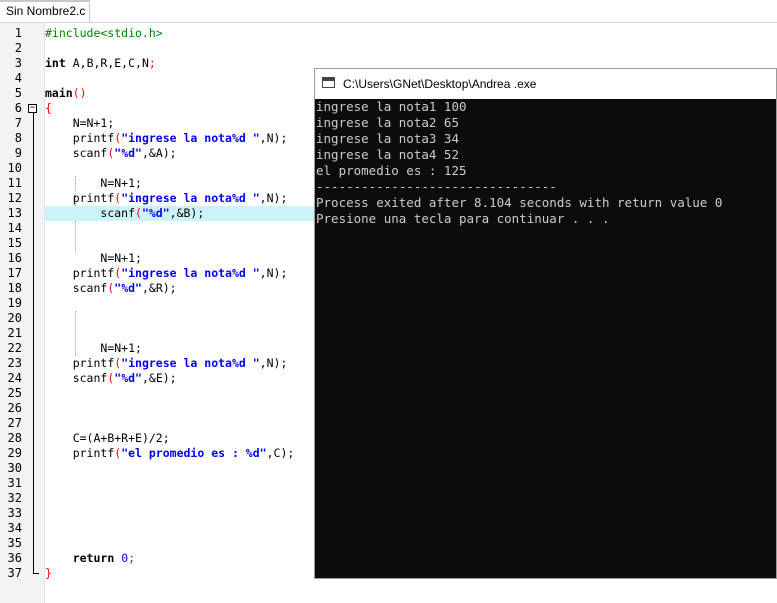 Image resolution: width=777 pixels, height=603 pixels. Describe the element at coordinates (45, 11) in the screenshot. I see `file-tab: Sin Nombre2.c` at that location.